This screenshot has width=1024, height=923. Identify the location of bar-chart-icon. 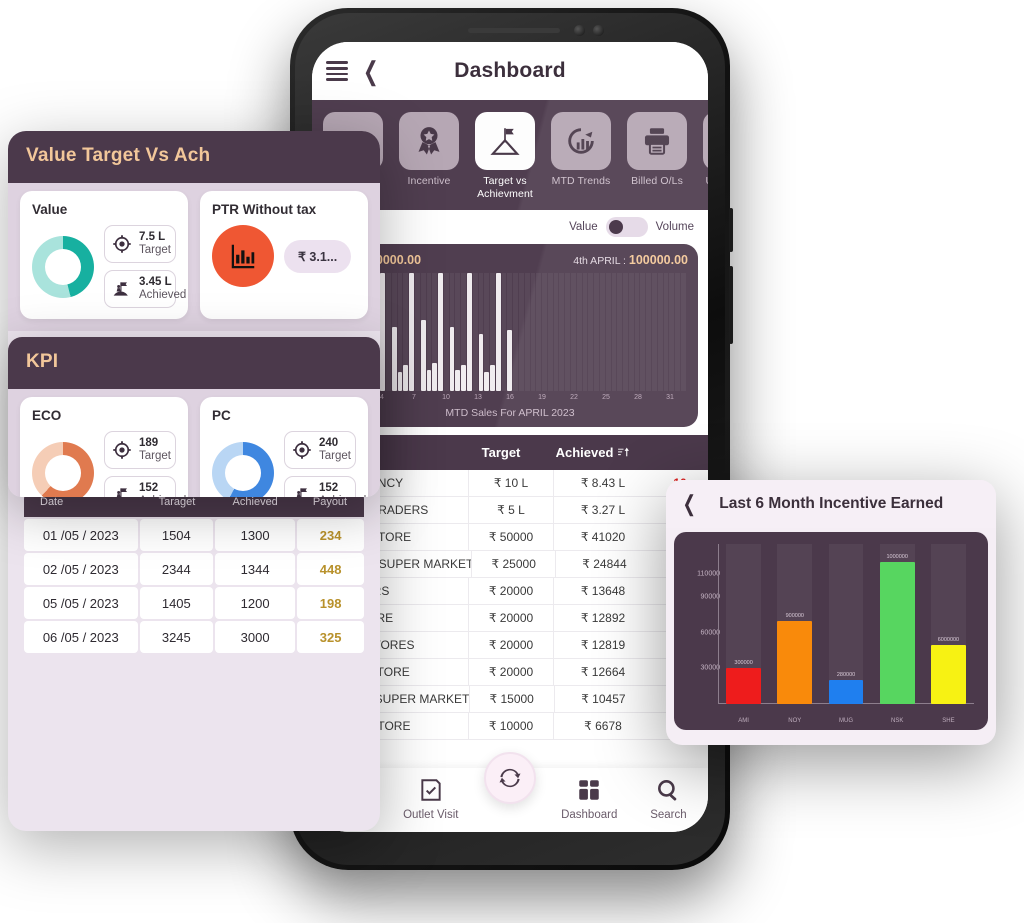
(243, 256).